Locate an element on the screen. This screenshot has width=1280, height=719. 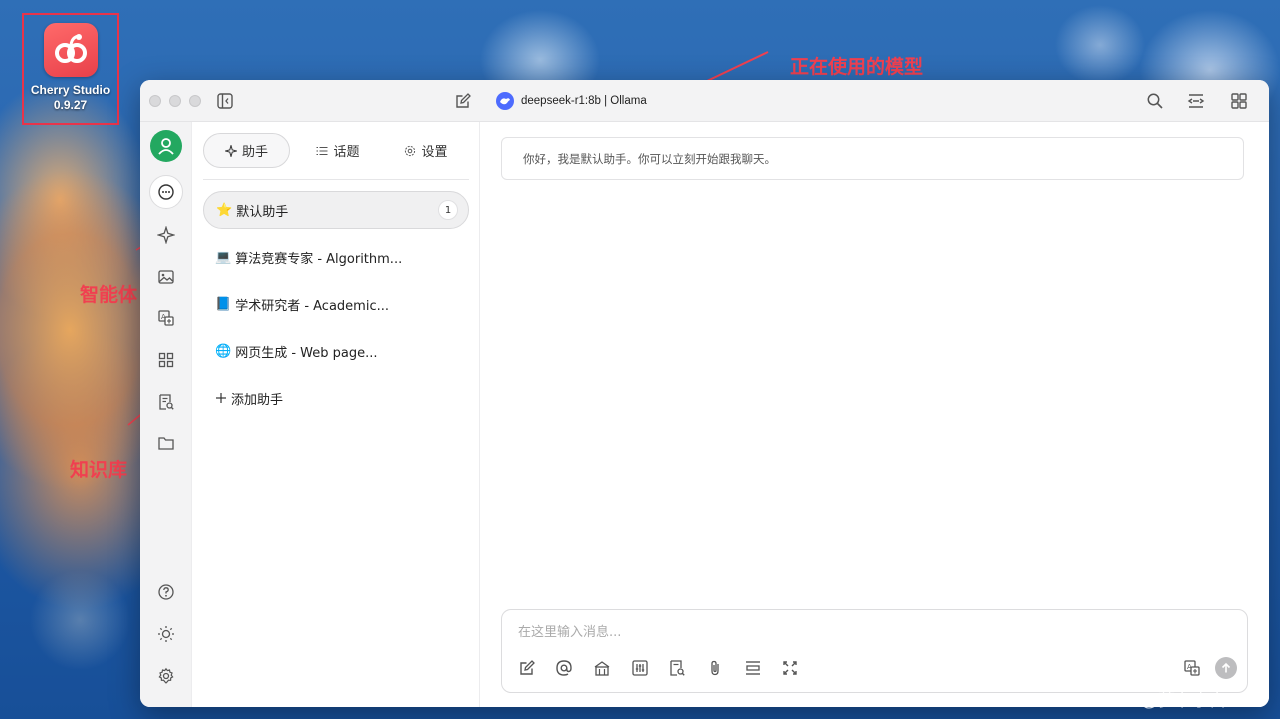
model-name: deepseek-r1:8b | Ollama is located at coordinates (584, 101).